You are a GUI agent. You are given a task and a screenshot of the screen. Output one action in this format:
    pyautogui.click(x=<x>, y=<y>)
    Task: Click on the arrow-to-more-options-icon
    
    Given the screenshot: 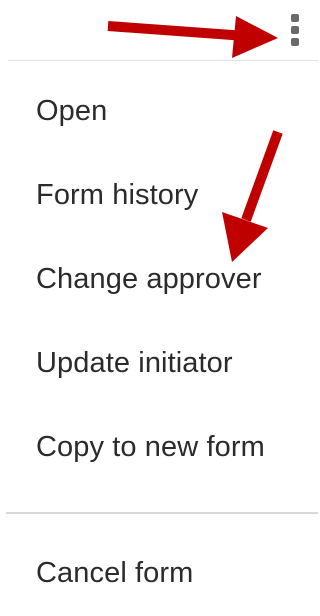 What is the action you would take?
    pyautogui.click(x=192, y=37)
    